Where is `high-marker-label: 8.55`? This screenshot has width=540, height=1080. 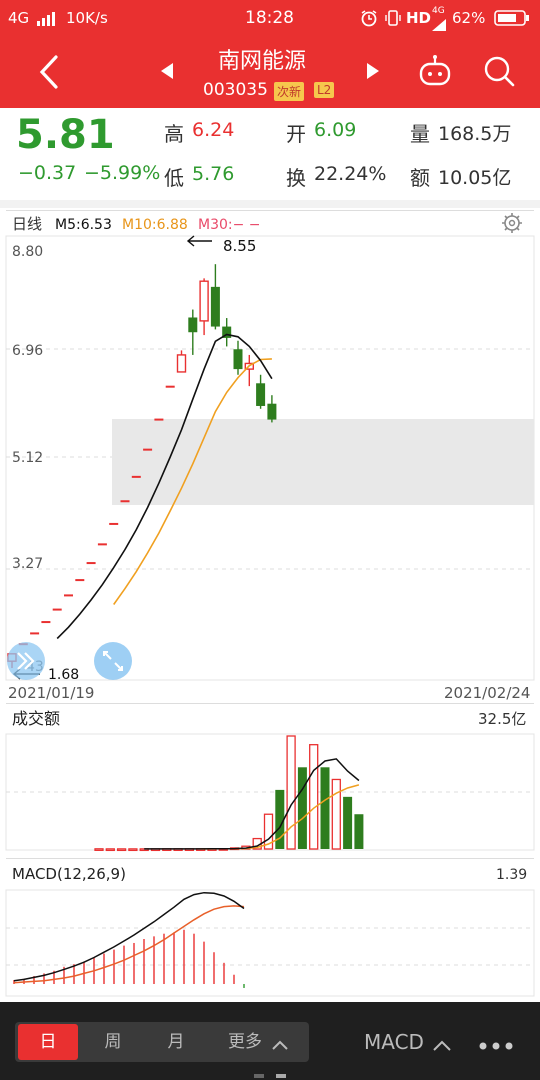
high-marker-label: 8.55 is located at coordinates (239, 246).